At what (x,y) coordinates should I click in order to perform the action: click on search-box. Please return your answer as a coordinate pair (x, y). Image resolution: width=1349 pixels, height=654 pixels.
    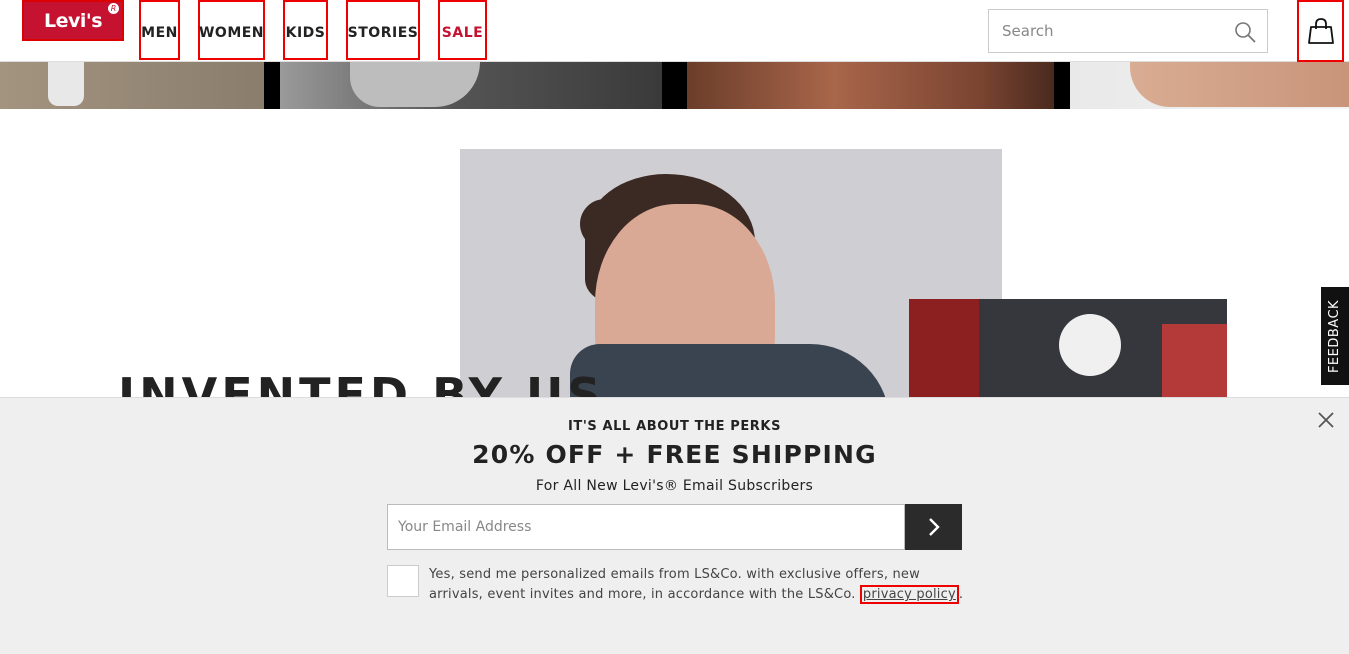
    Looking at the image, I should click on (1128, 31).